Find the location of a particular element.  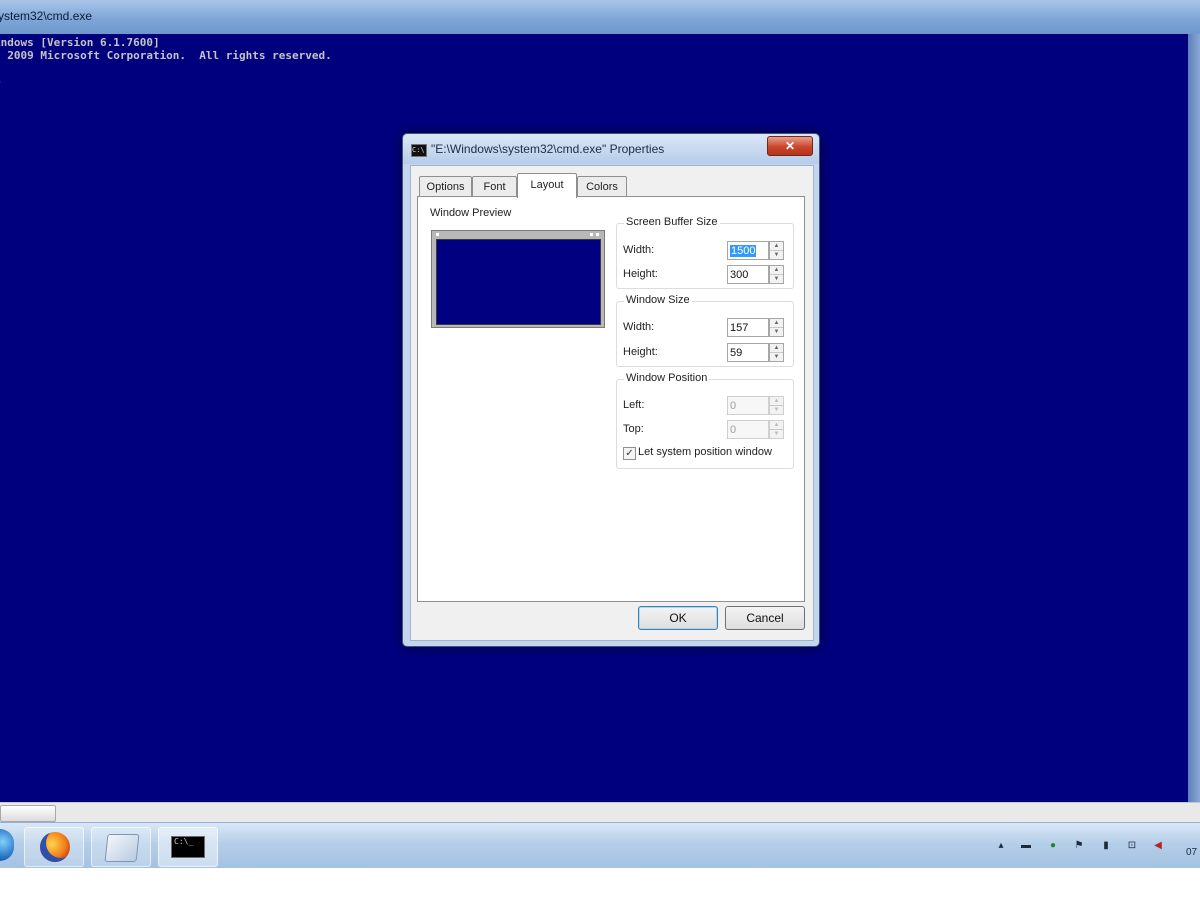

close-button: ✕ is located at coordinates (790, 146).